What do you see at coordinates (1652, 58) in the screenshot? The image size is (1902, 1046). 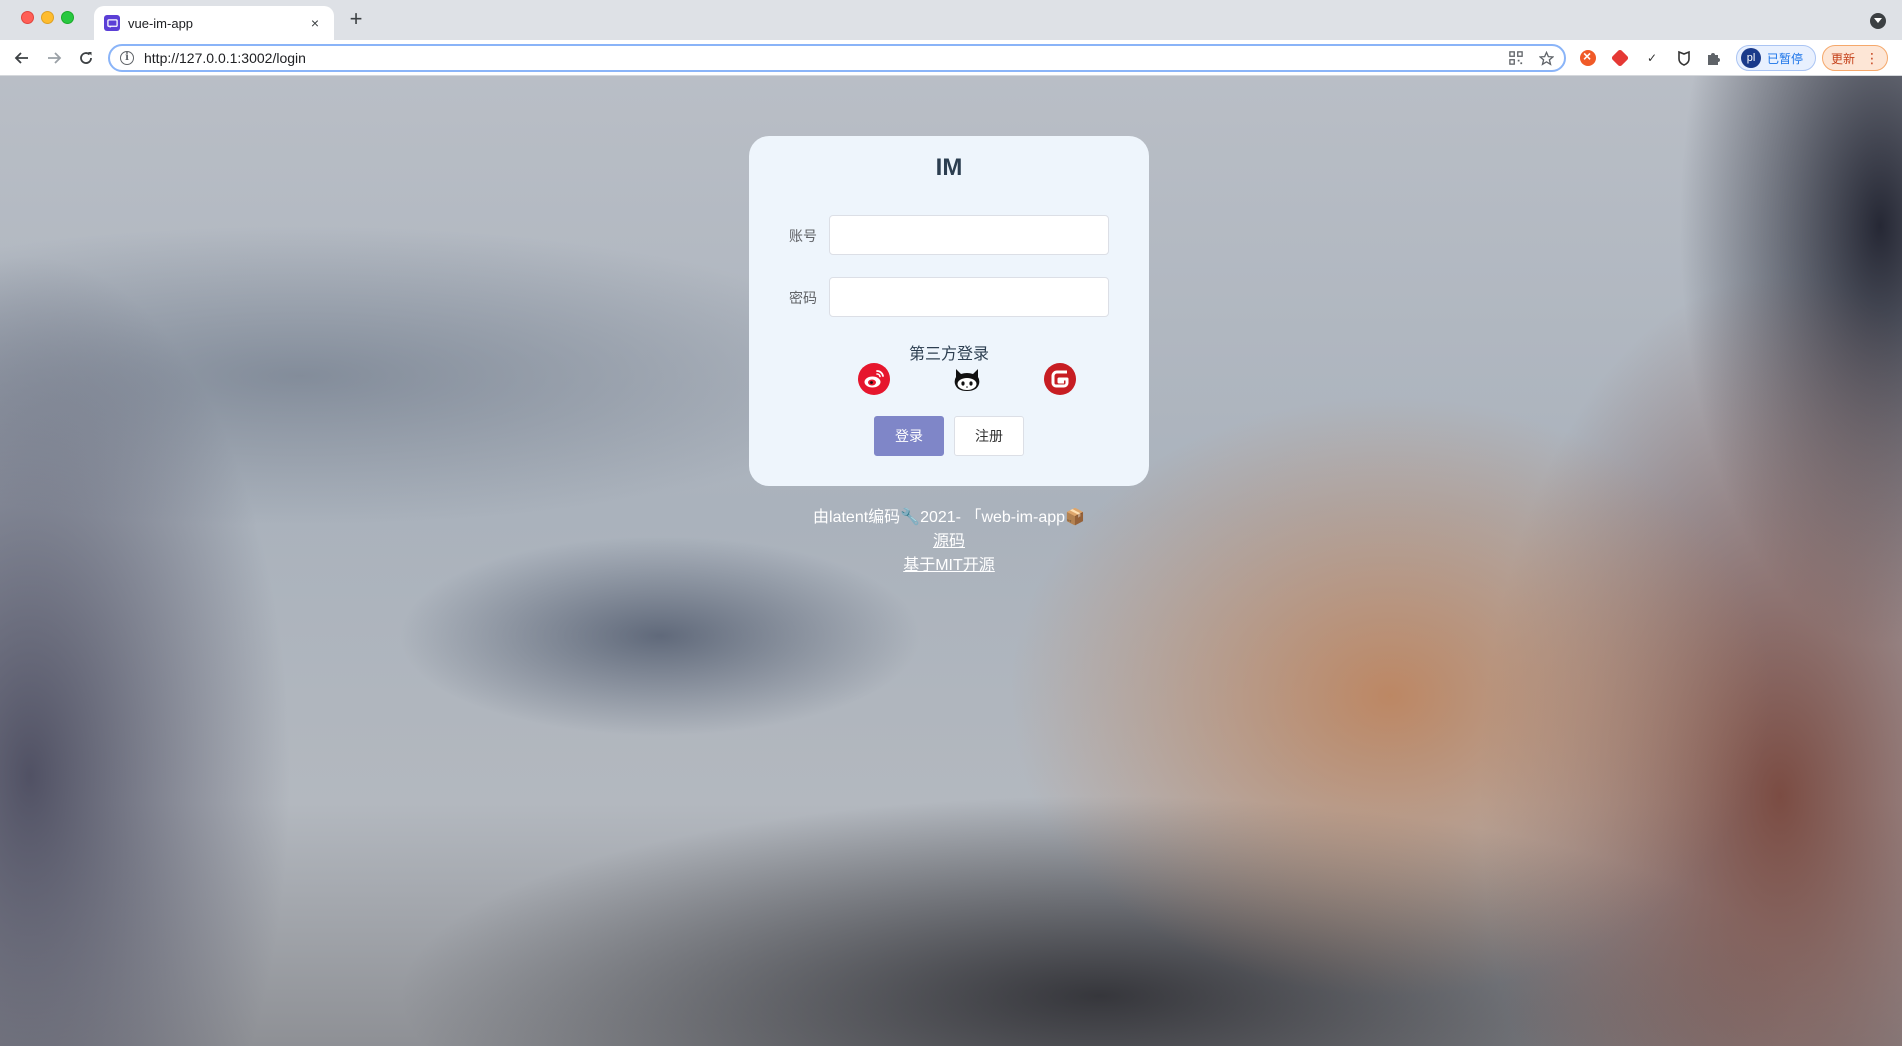 I see `extension-check-icon: ✓` at bounding box center [1652, 58].